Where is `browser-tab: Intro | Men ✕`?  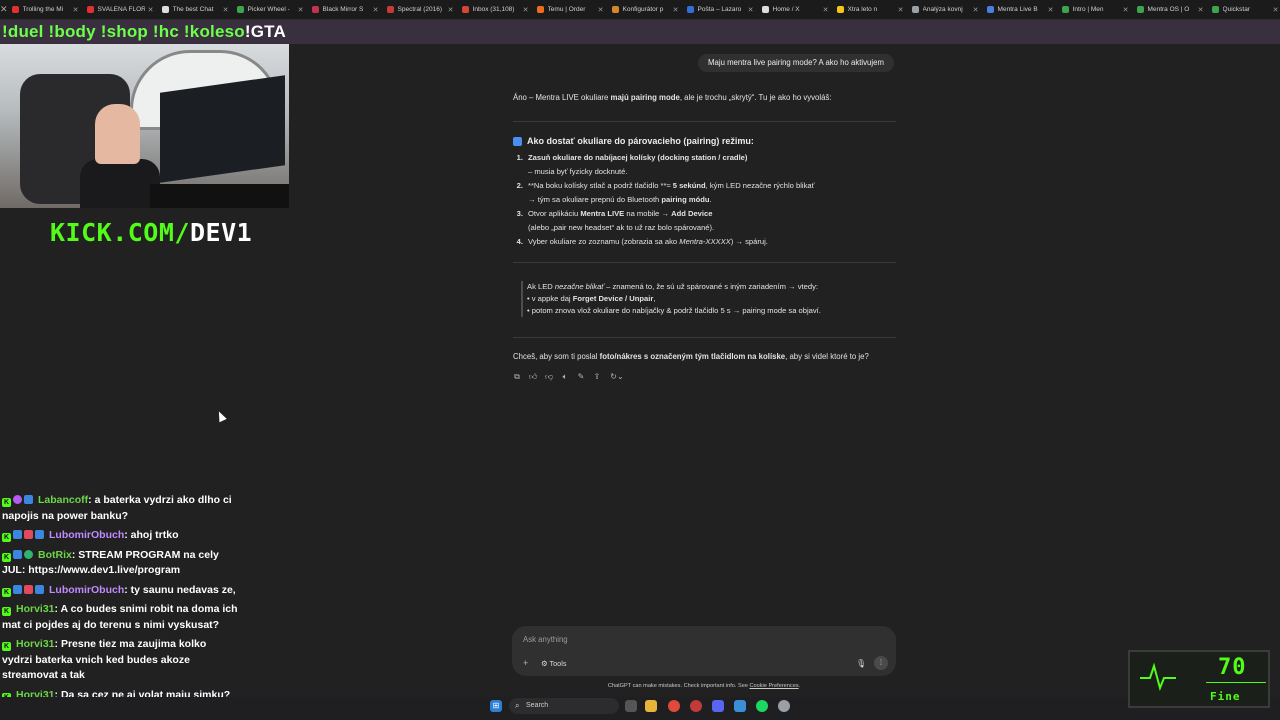 browser-tab: Intro | Men ✕ is located at coordinates (1095, 9).